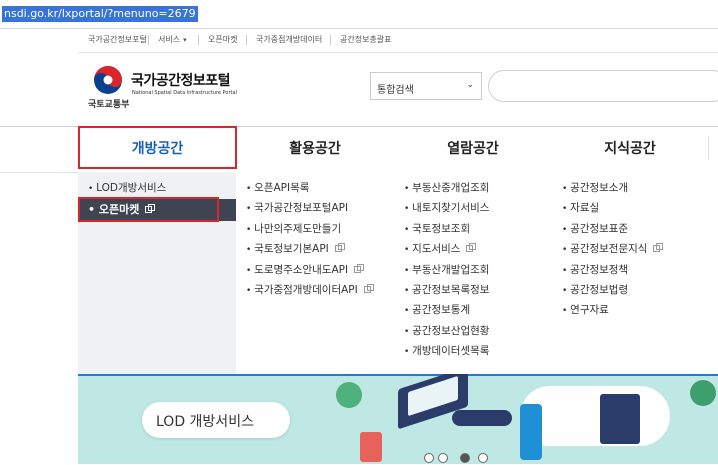 The height and width of the screenshot is (465, 718). I want to click on menu-item-dataset-list: 개방데이터셋목록, so click(446, 351).